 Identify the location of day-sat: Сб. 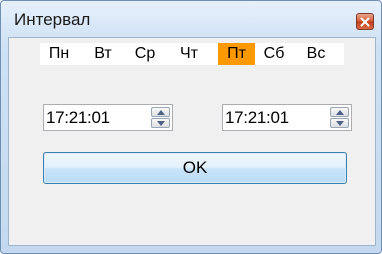
(274, 54).